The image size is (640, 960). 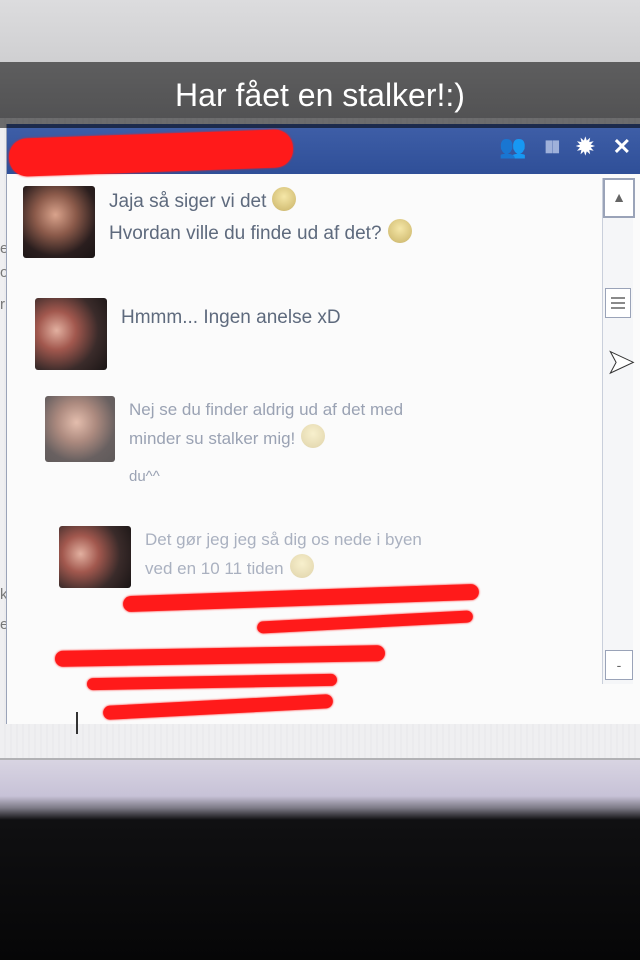 I want to click on message-line: Jaja så siger vi det, so click(x=188, y=201).